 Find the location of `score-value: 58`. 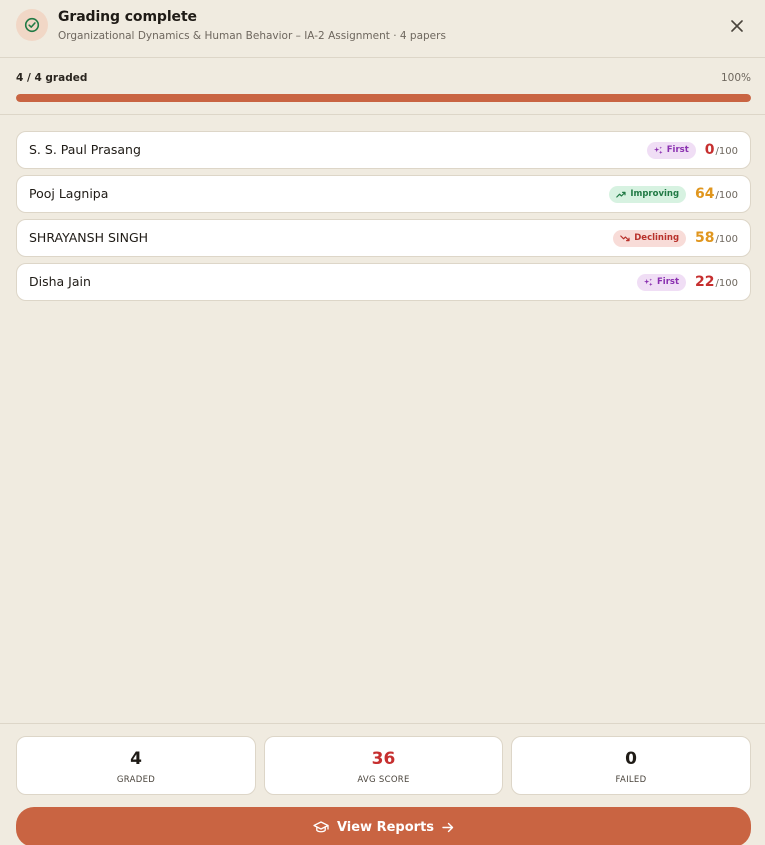

score-value: 58 is located at coordinates (705, 238).